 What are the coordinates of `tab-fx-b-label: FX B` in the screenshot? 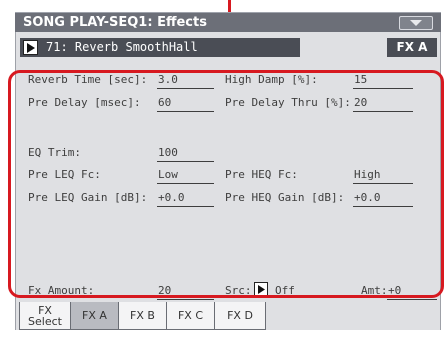 It's located at (142, 315).